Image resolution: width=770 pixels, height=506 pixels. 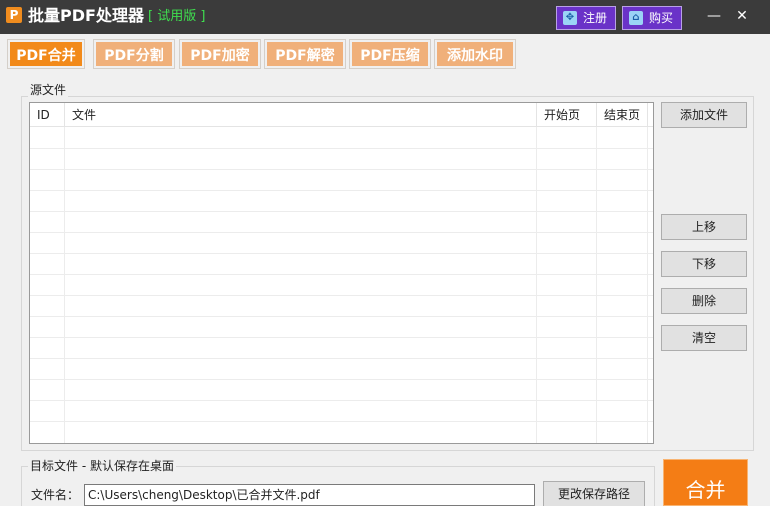 What do you see at coordinates (742, 16) in the screenshot?
I see `close-icon: ✕` at bounding box center [742, 16].